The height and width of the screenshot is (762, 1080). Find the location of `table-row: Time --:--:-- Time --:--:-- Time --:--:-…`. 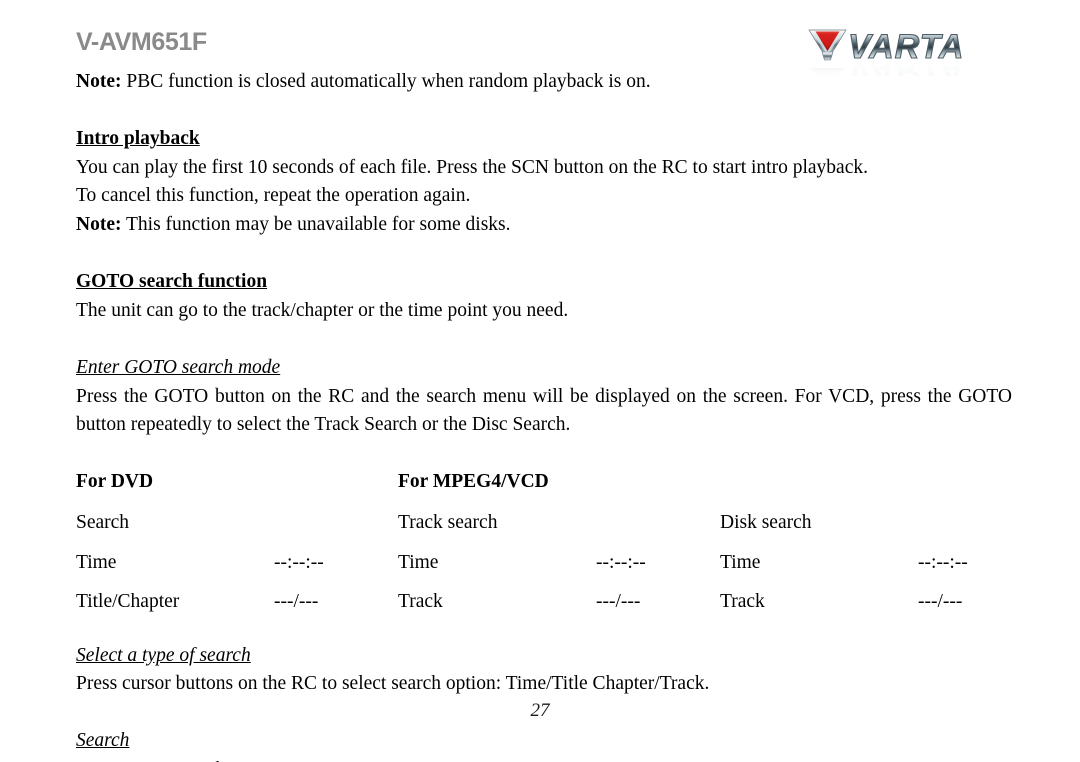

table-row: Time --:--:-- Time --:--:-- Time --:--:-… is located at coordinates (559, 569).